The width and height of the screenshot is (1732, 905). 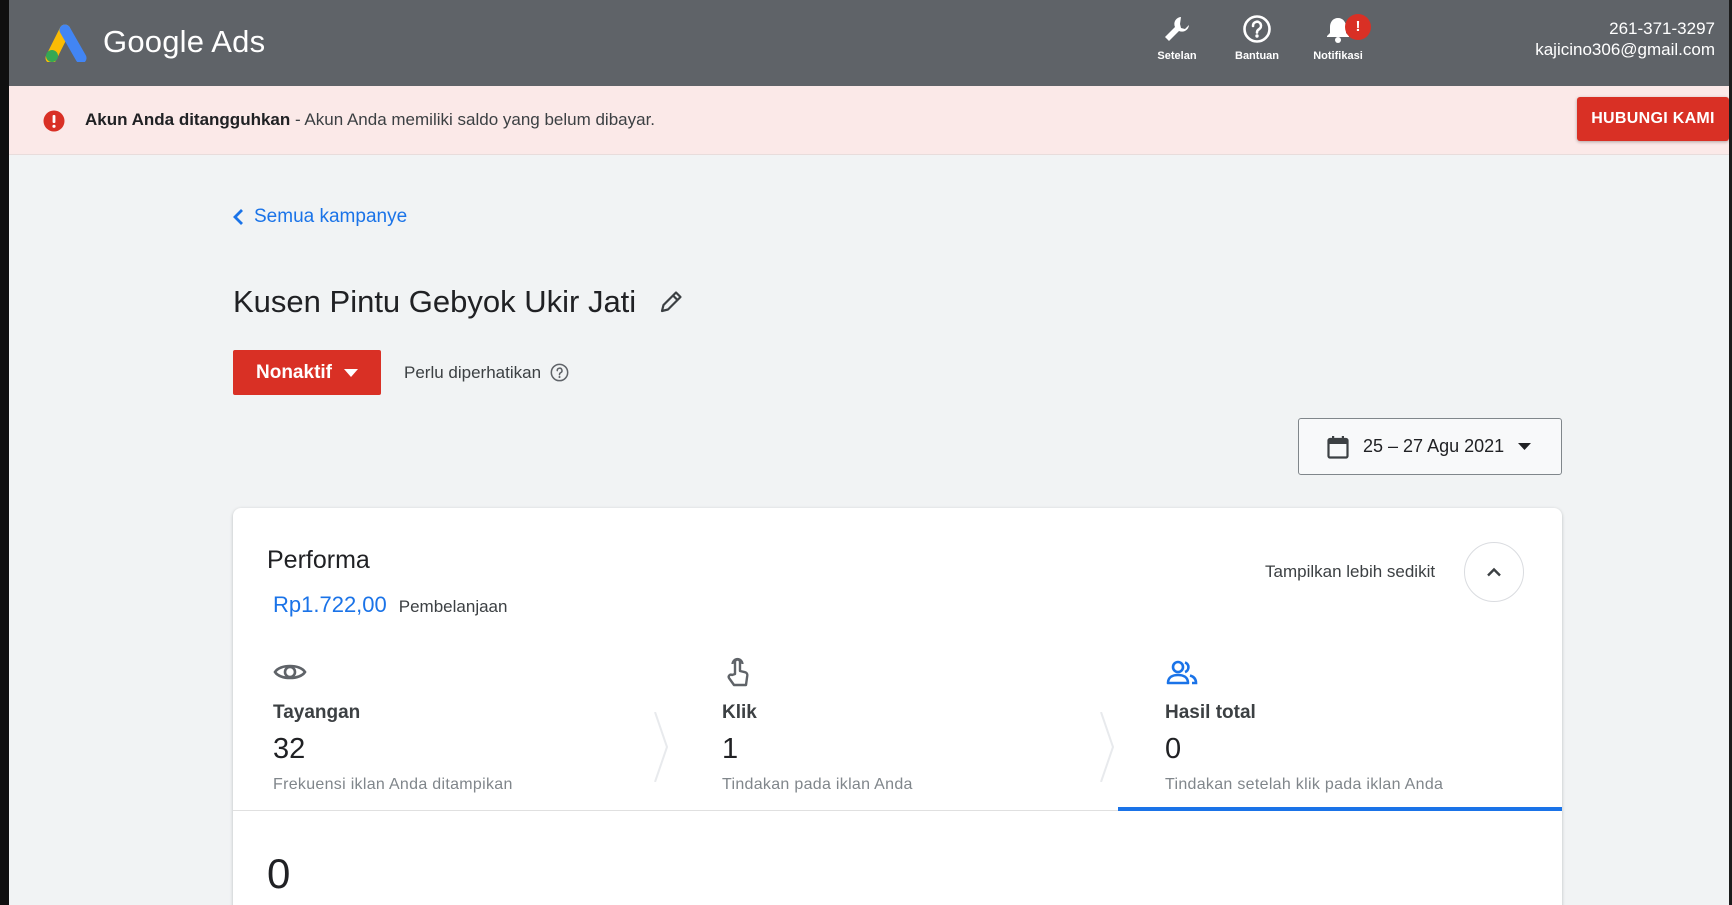 I want to click on chart-summary-value: 0, so click(x=279, y=873).